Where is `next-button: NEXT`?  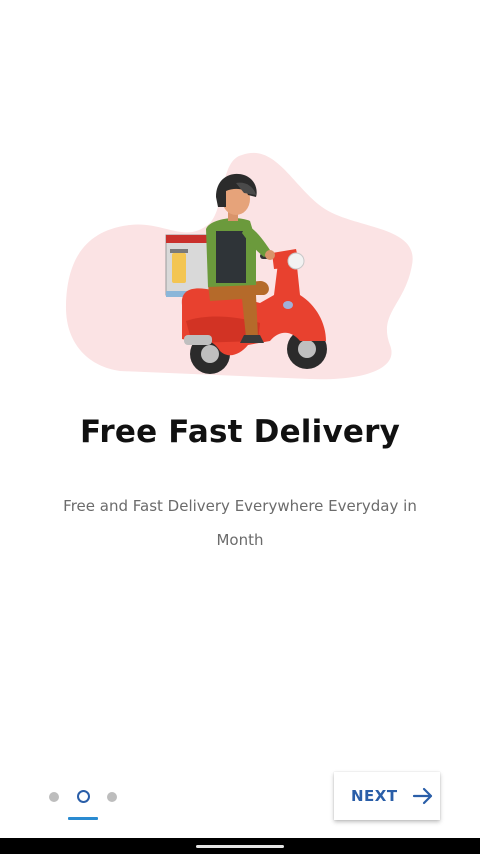
next-button: NEXT is located at coordinates (387, 796).